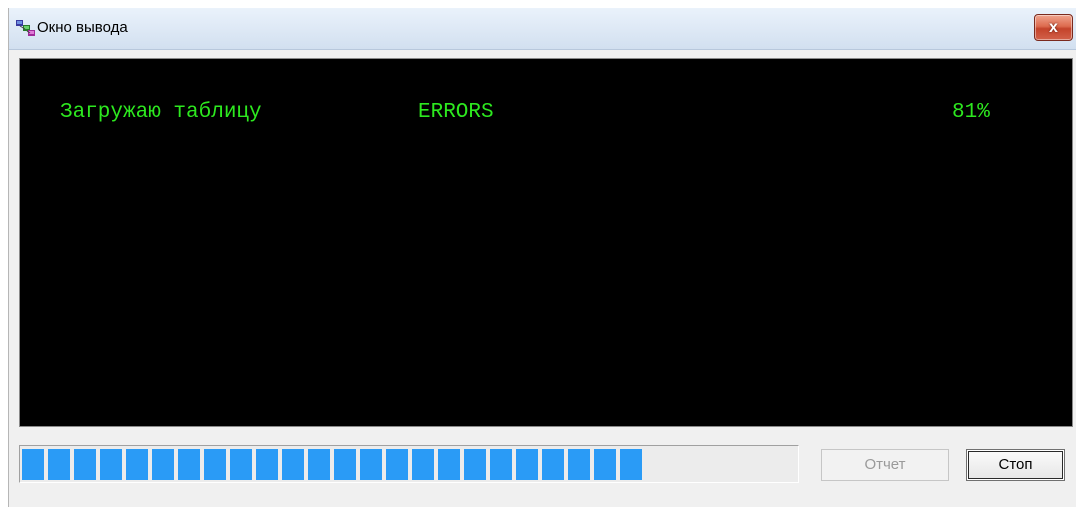 The image size is (1076, 507). Describe the element at coordinates (332, 464) in the screenshot. I see `progress-bar-fill` at that location.